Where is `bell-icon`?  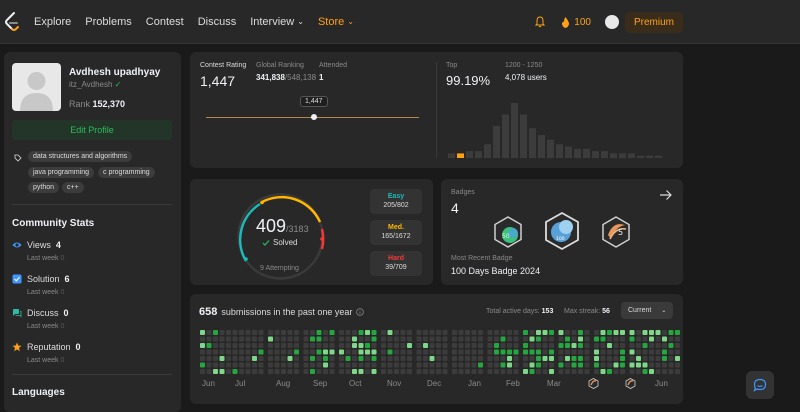 bell-icon is located at coordinates (540, 22).